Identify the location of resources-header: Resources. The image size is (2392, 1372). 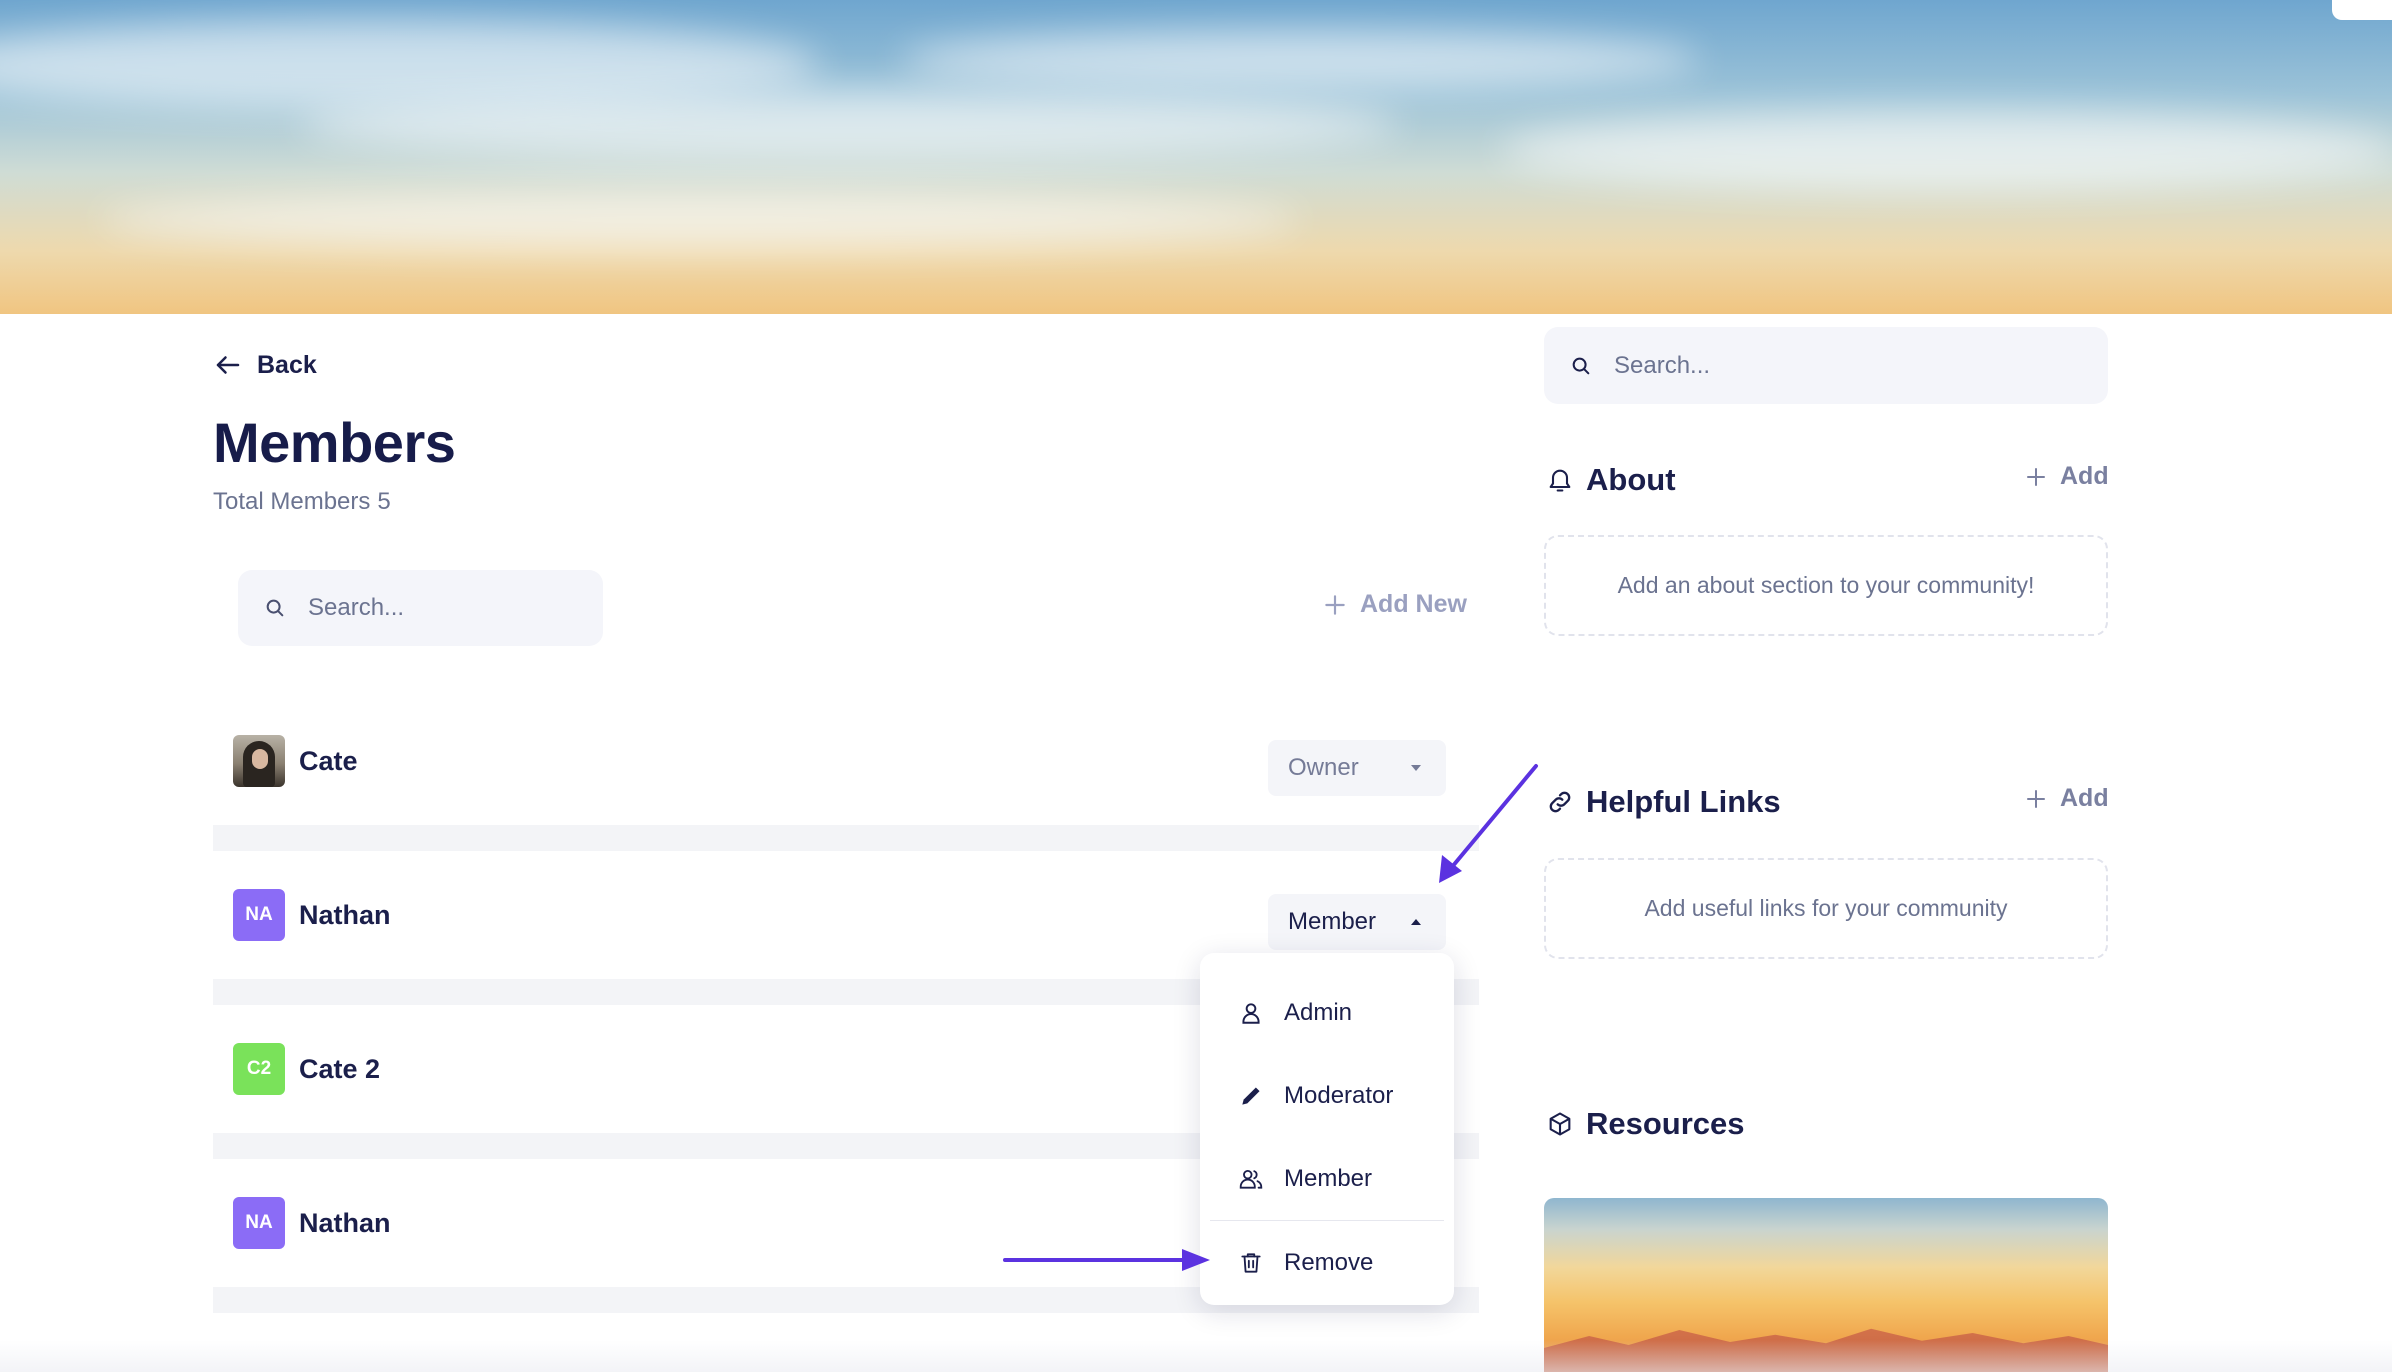
(1645, 1124).